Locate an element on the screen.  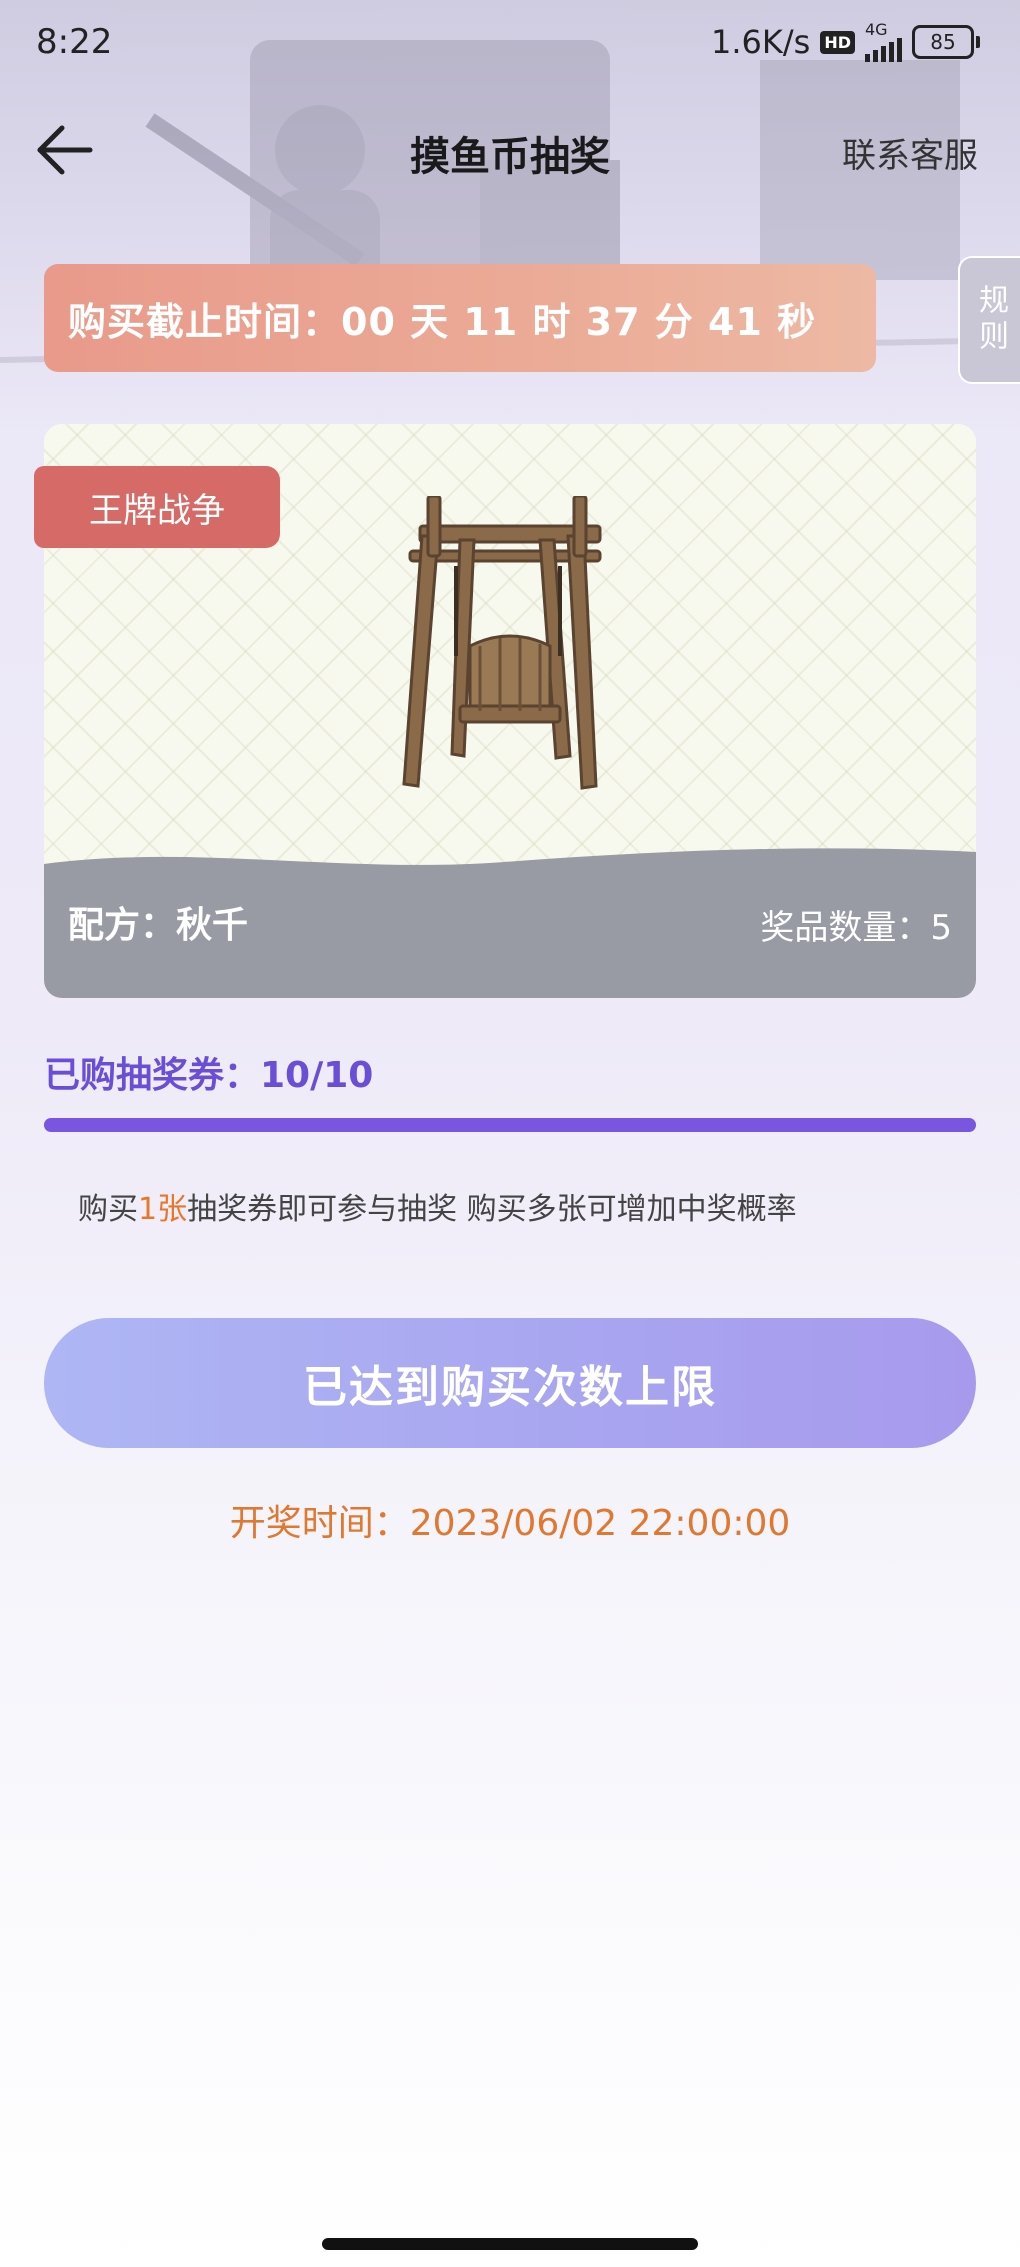
tickets-progress-bar is located at coordinates (510, 1125).